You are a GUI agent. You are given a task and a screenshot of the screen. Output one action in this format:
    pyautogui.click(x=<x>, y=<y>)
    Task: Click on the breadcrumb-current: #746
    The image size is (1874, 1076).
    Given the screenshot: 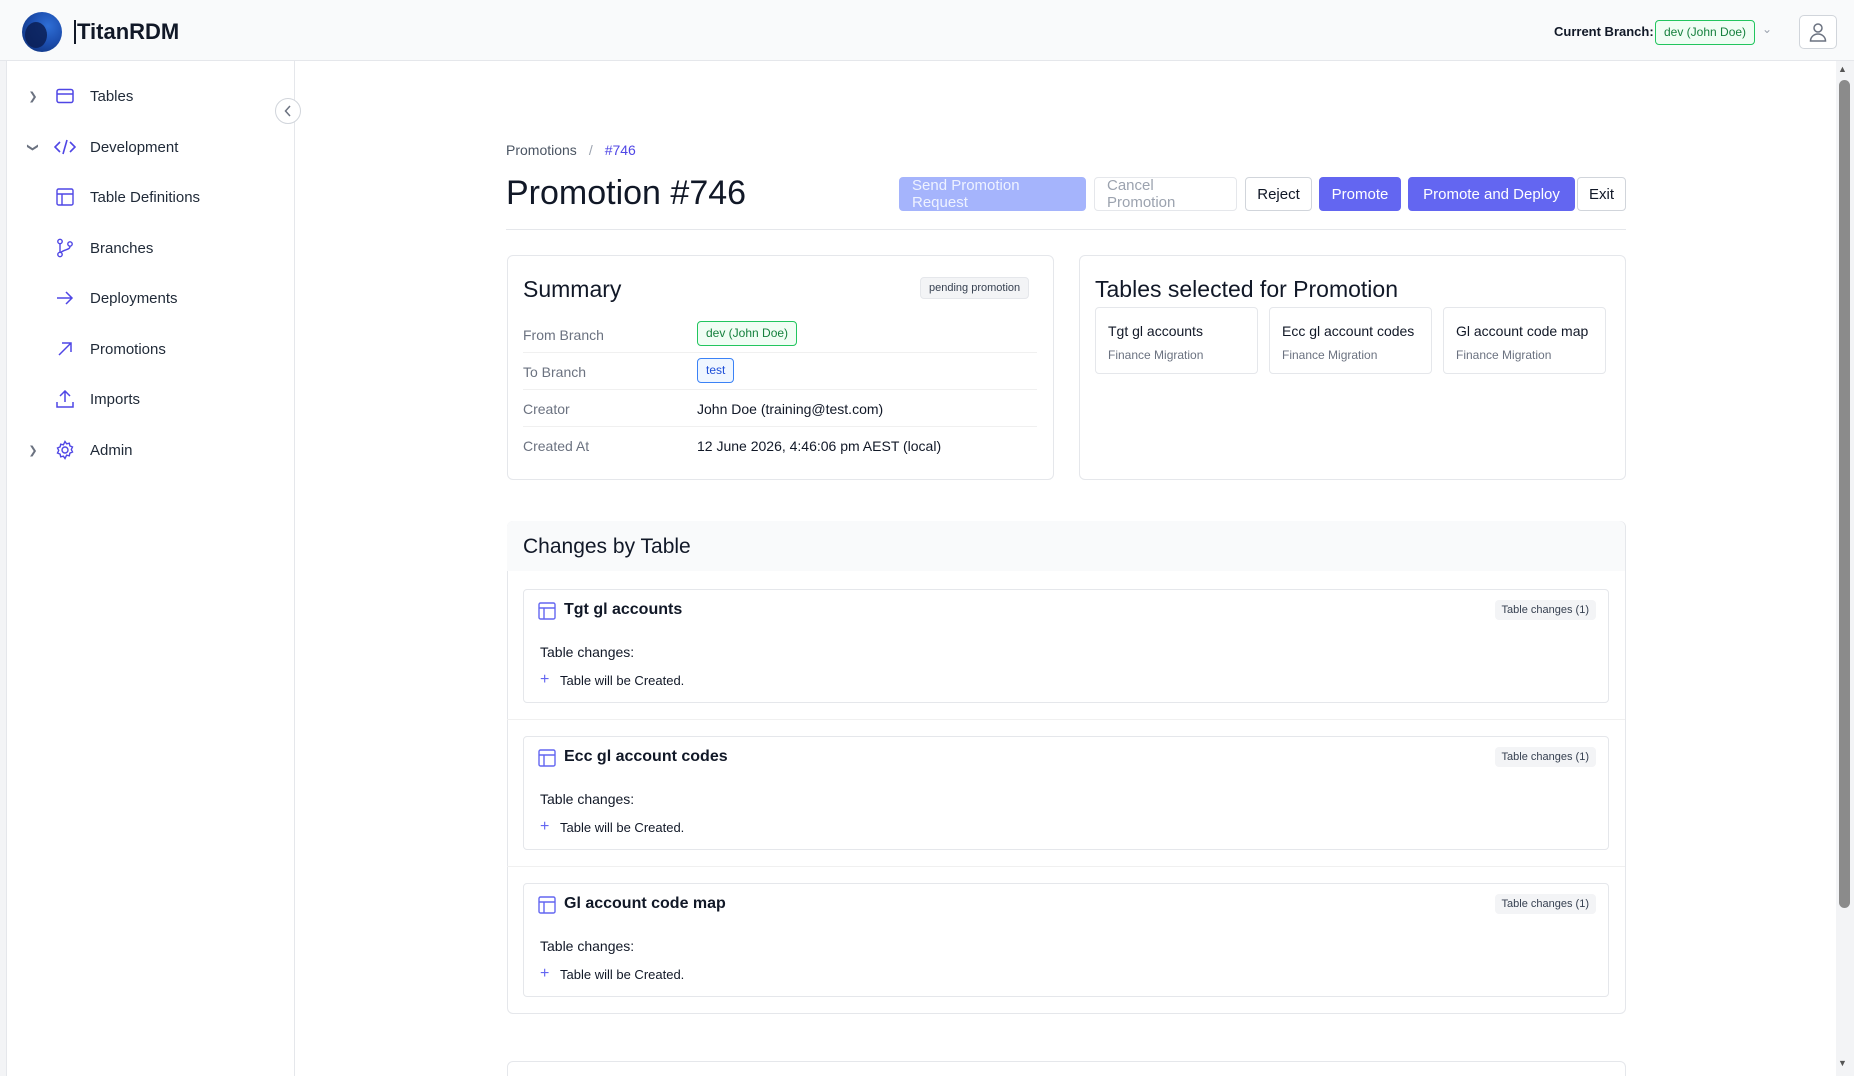 What is the action you would take?
    pyautogui.click(x=620, y=150)
    